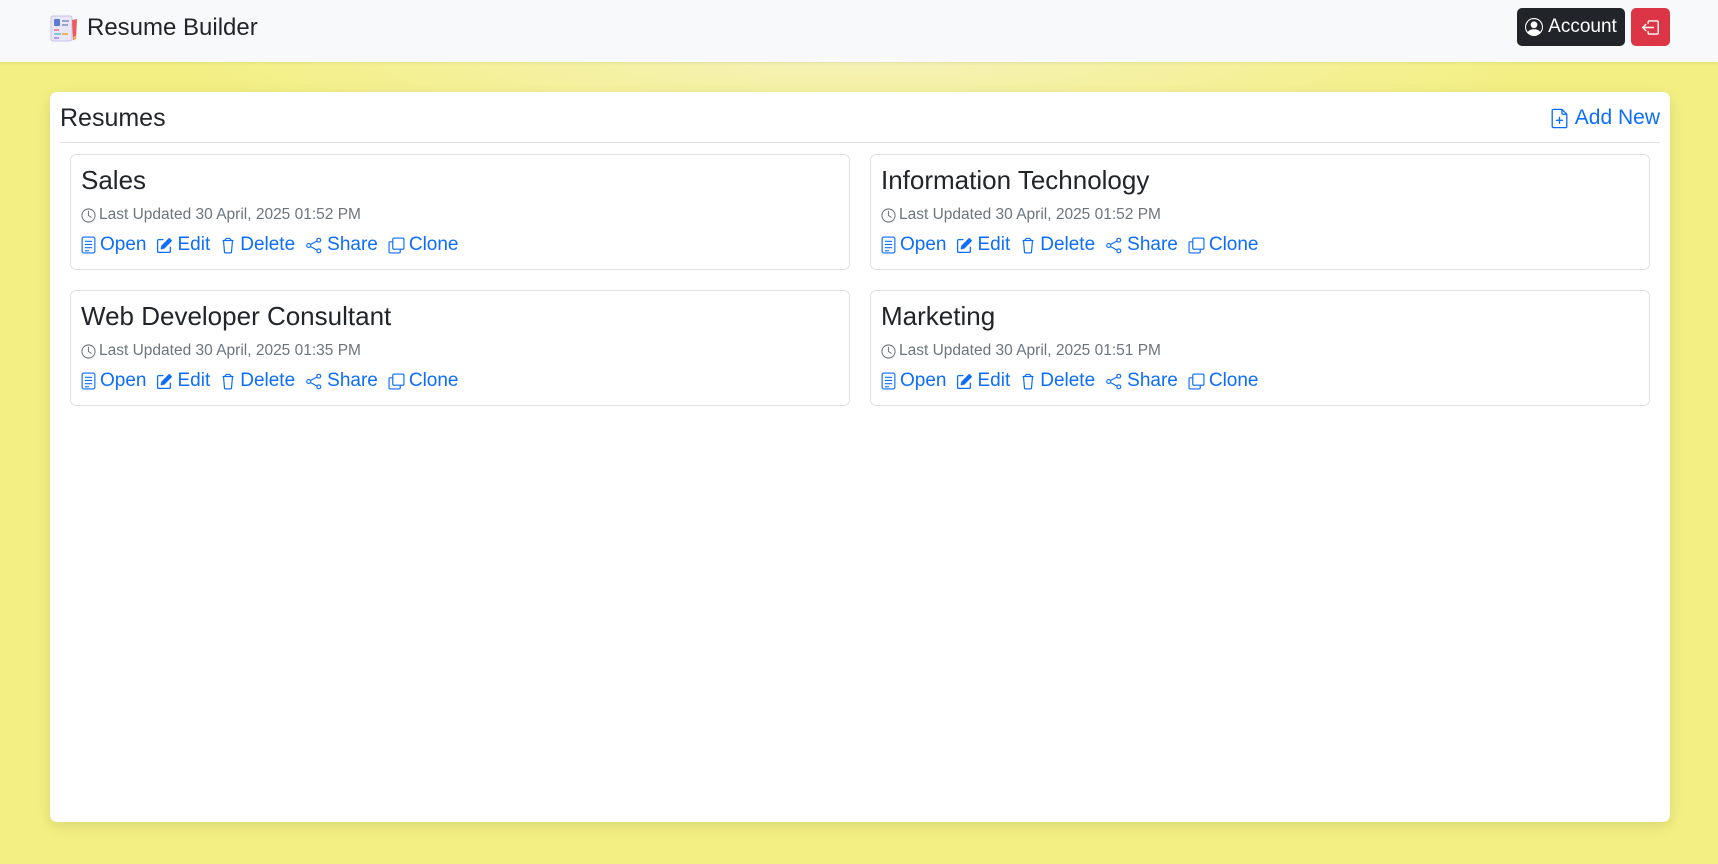 The width and height of the screenshot is (1718, 864). I want to click on brand-link: Resume Builder, so click(154, 28).